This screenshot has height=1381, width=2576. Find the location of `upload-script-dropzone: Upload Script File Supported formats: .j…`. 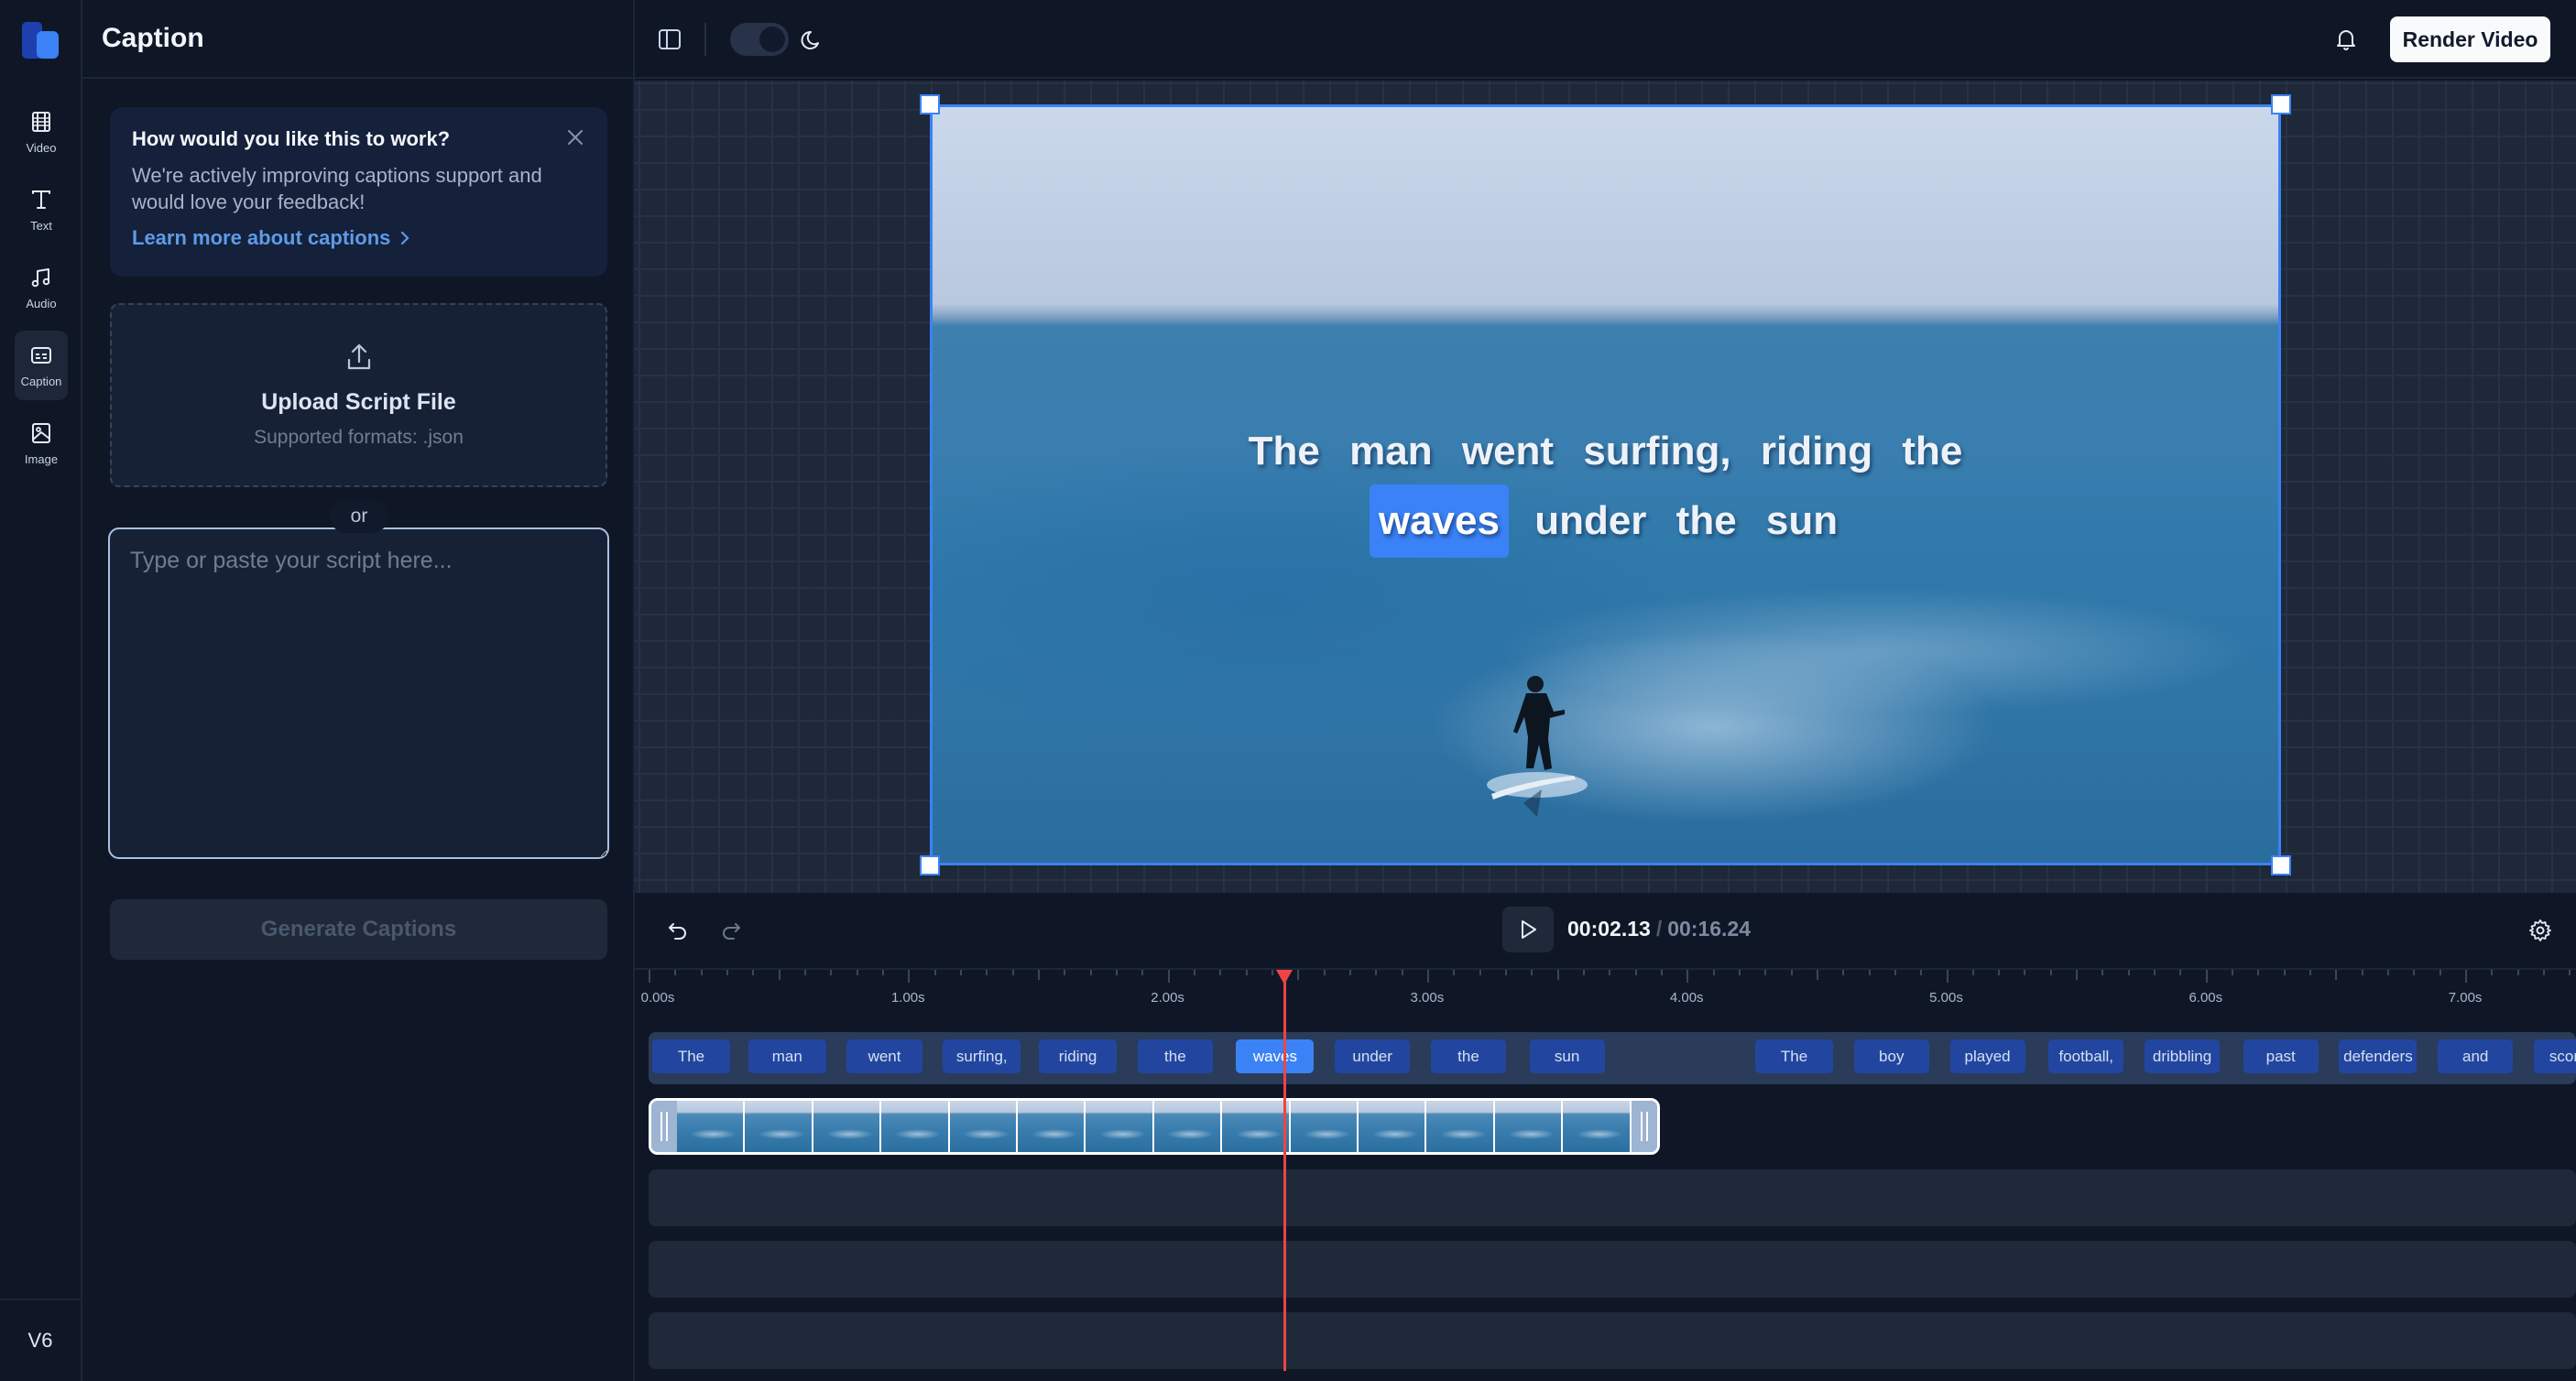

upload-script-dropzone: Upload Script File Supported formats: .j… is located at coordinates (359, 395).